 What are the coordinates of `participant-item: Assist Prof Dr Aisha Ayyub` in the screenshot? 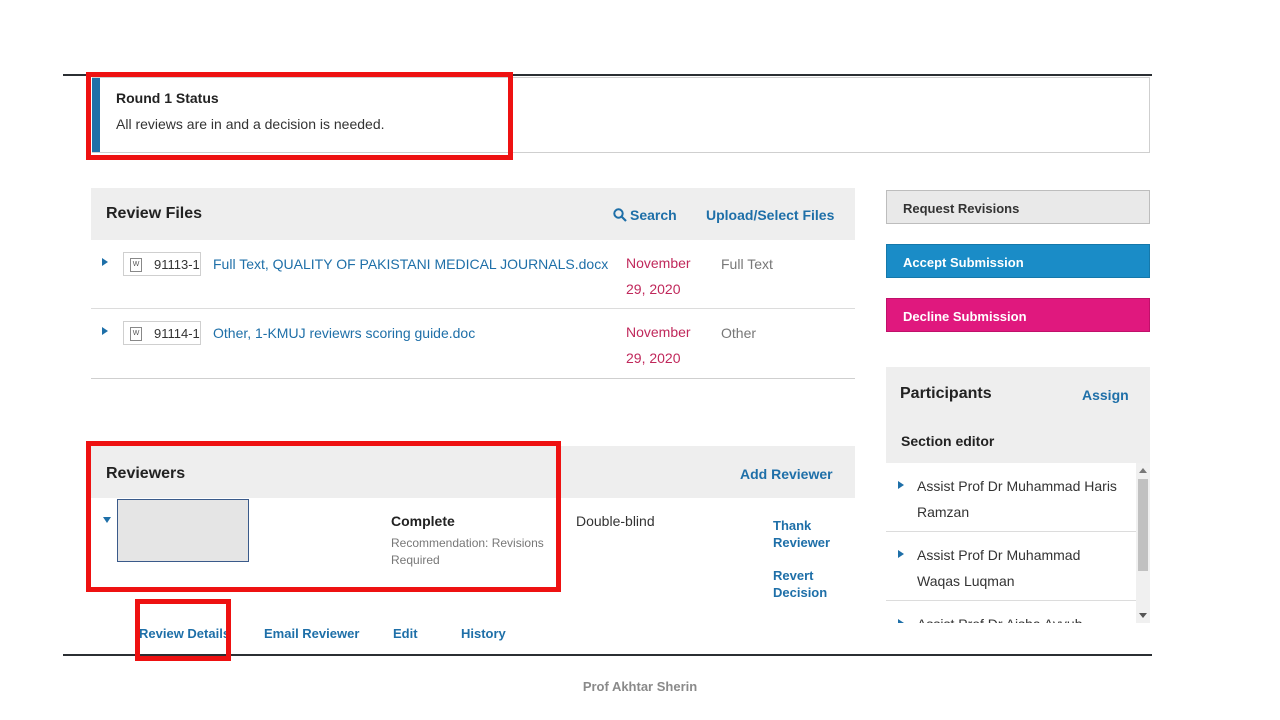 It's located at (1011, 612).